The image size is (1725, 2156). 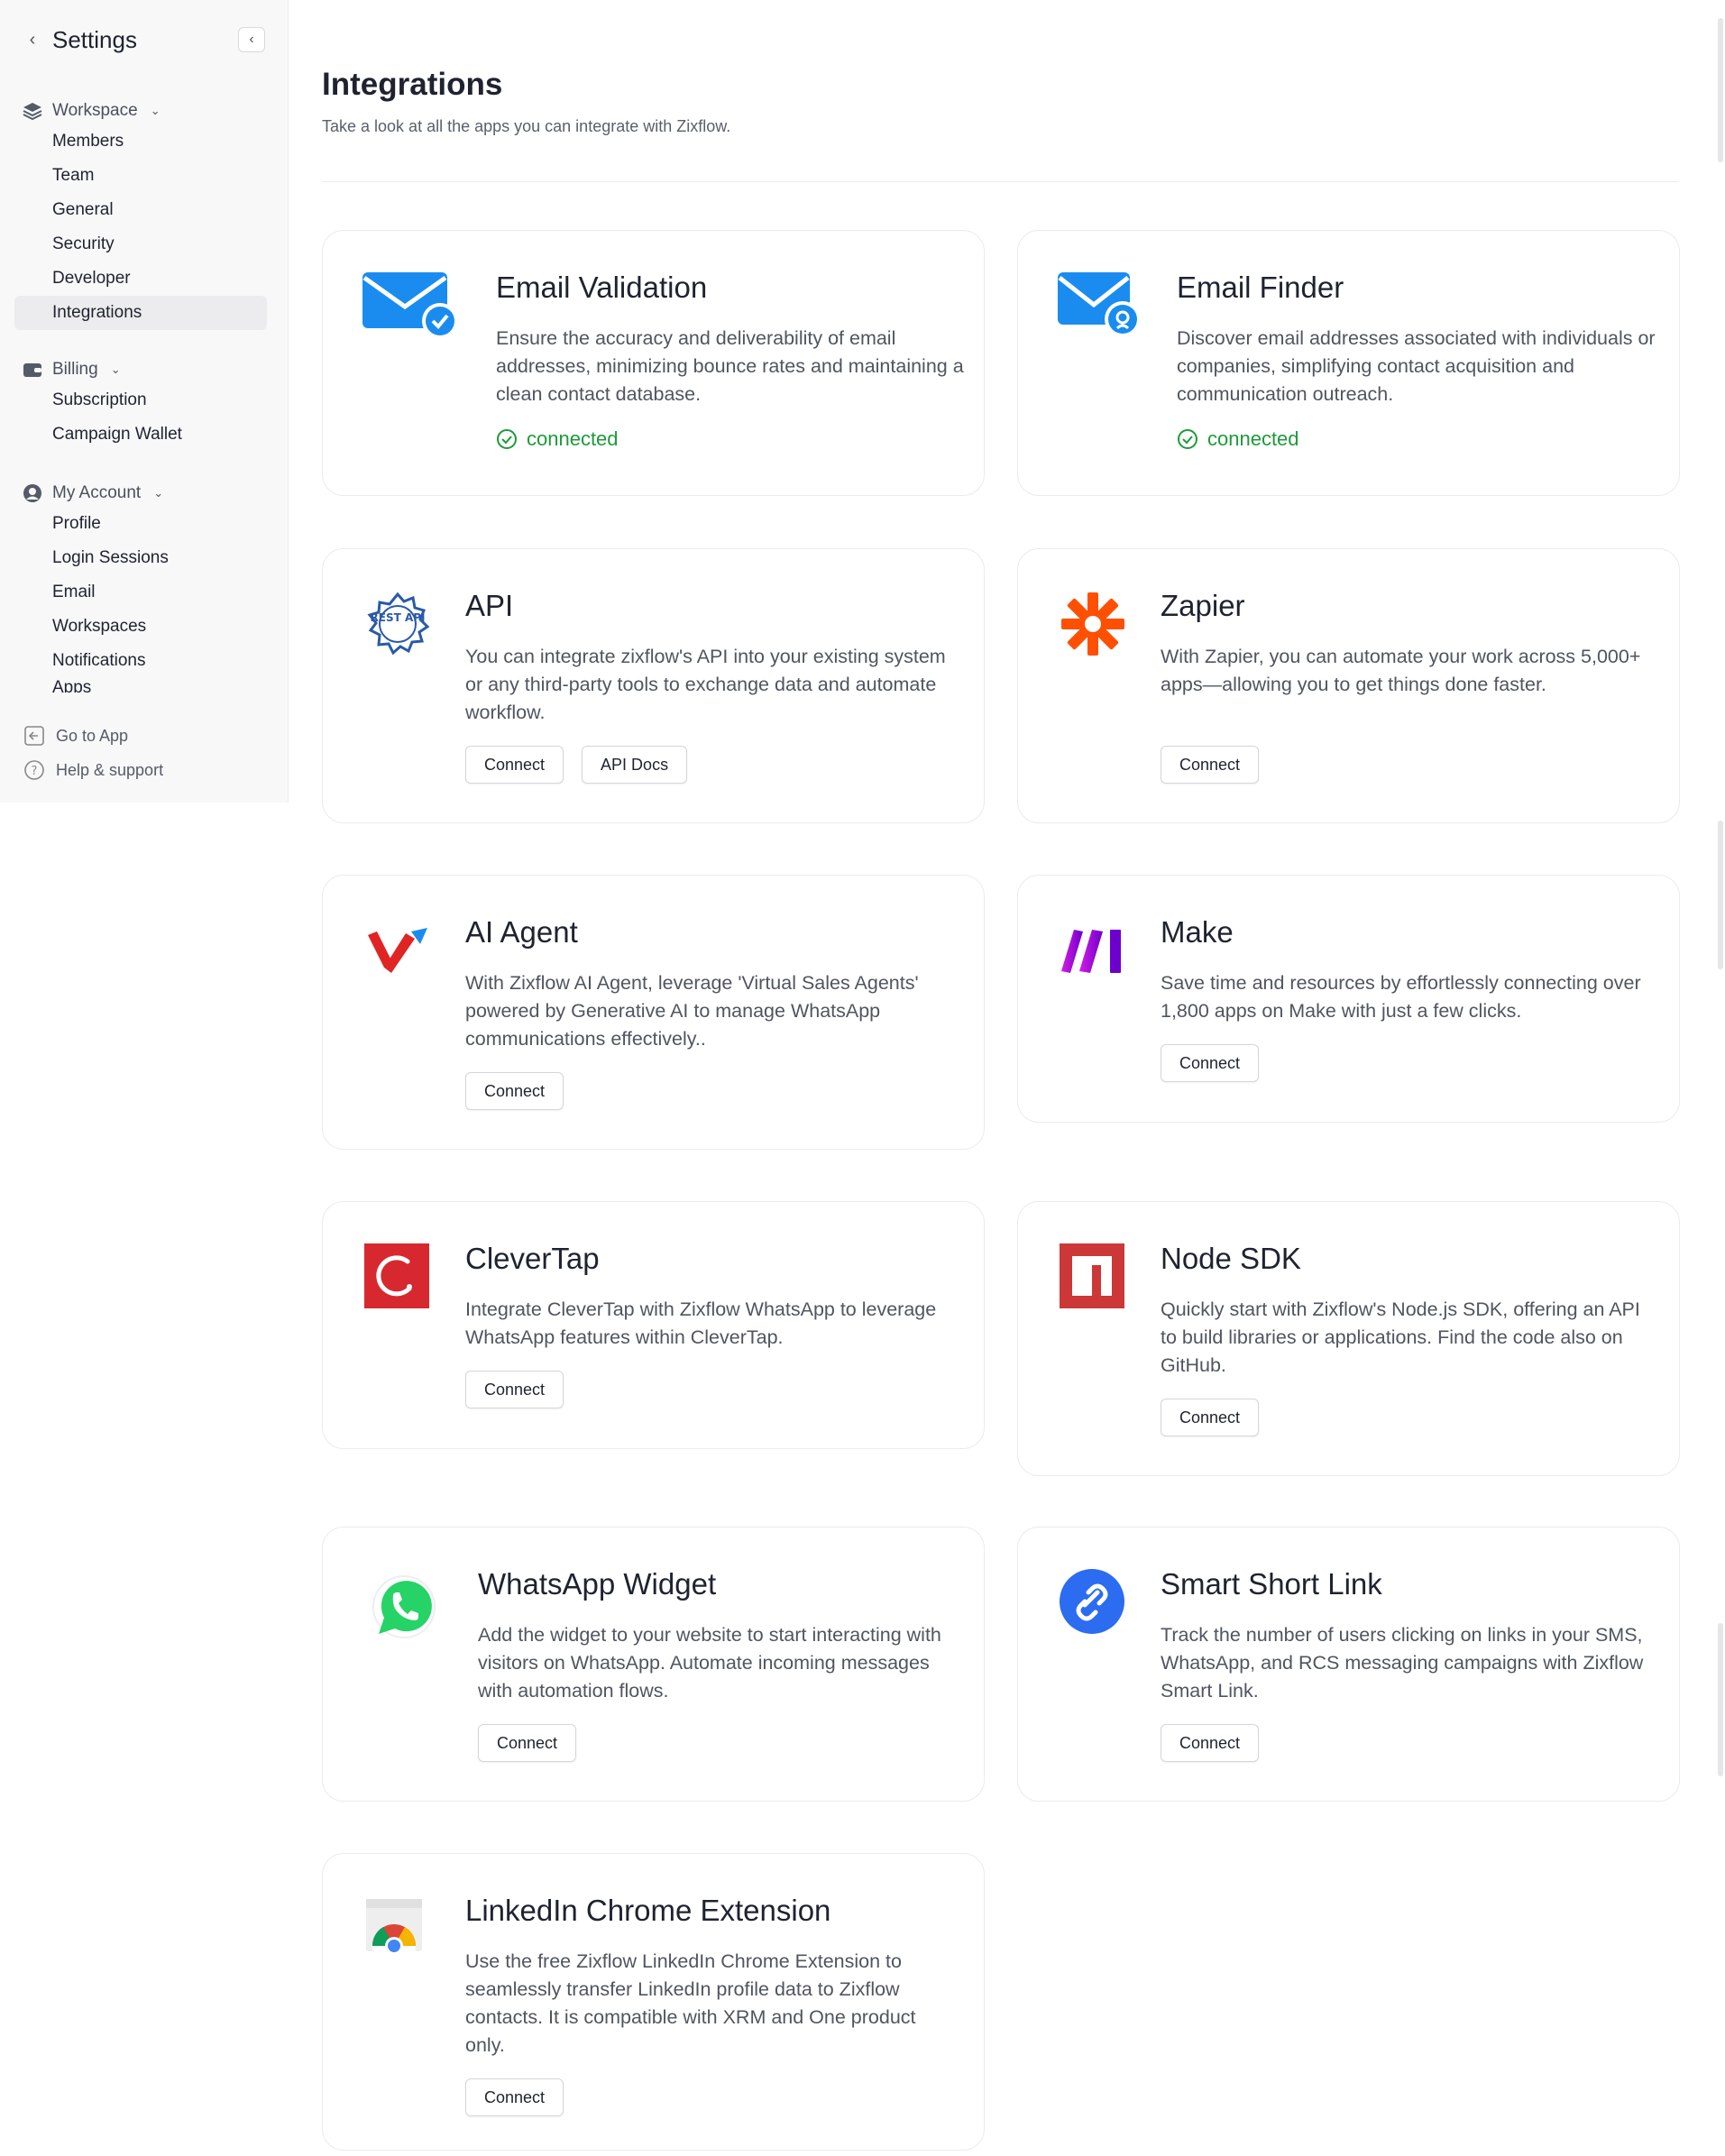 What do you see at coordinates (34, 770) in the screenshot?
I see `help-icon: ?` at bounding box center [34, 770].